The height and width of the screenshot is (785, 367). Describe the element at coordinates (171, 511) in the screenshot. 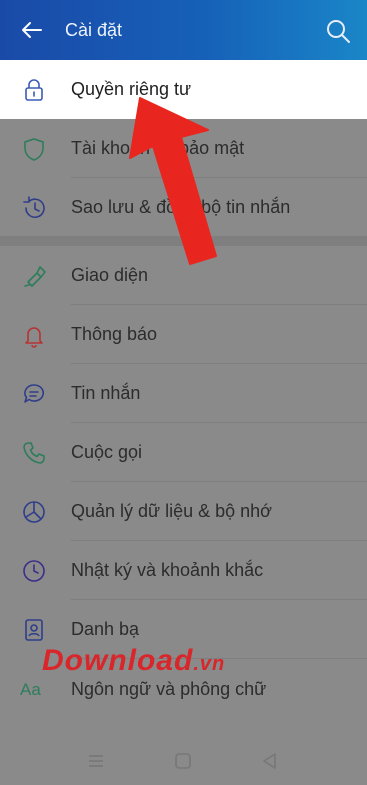

I see `settings-item-label: Quản lý dữ liệu & bộ nhớ` at that location.